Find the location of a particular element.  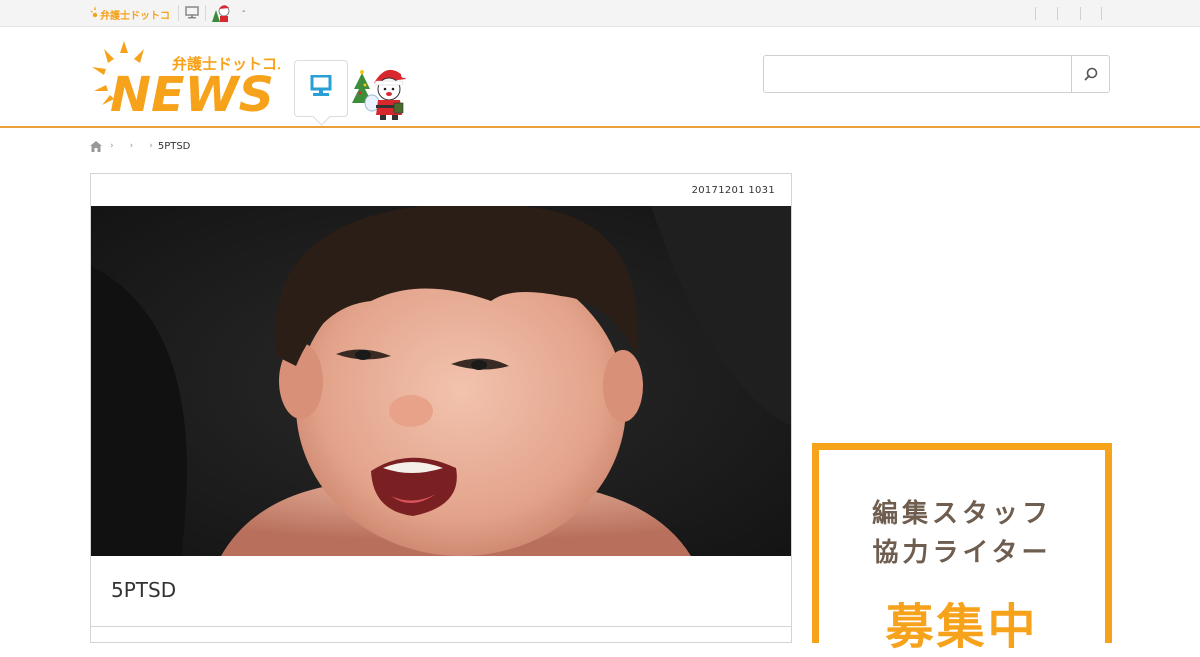

site-logo: 弁護士ドットコム NEWS is located at coordinates (185, 78).